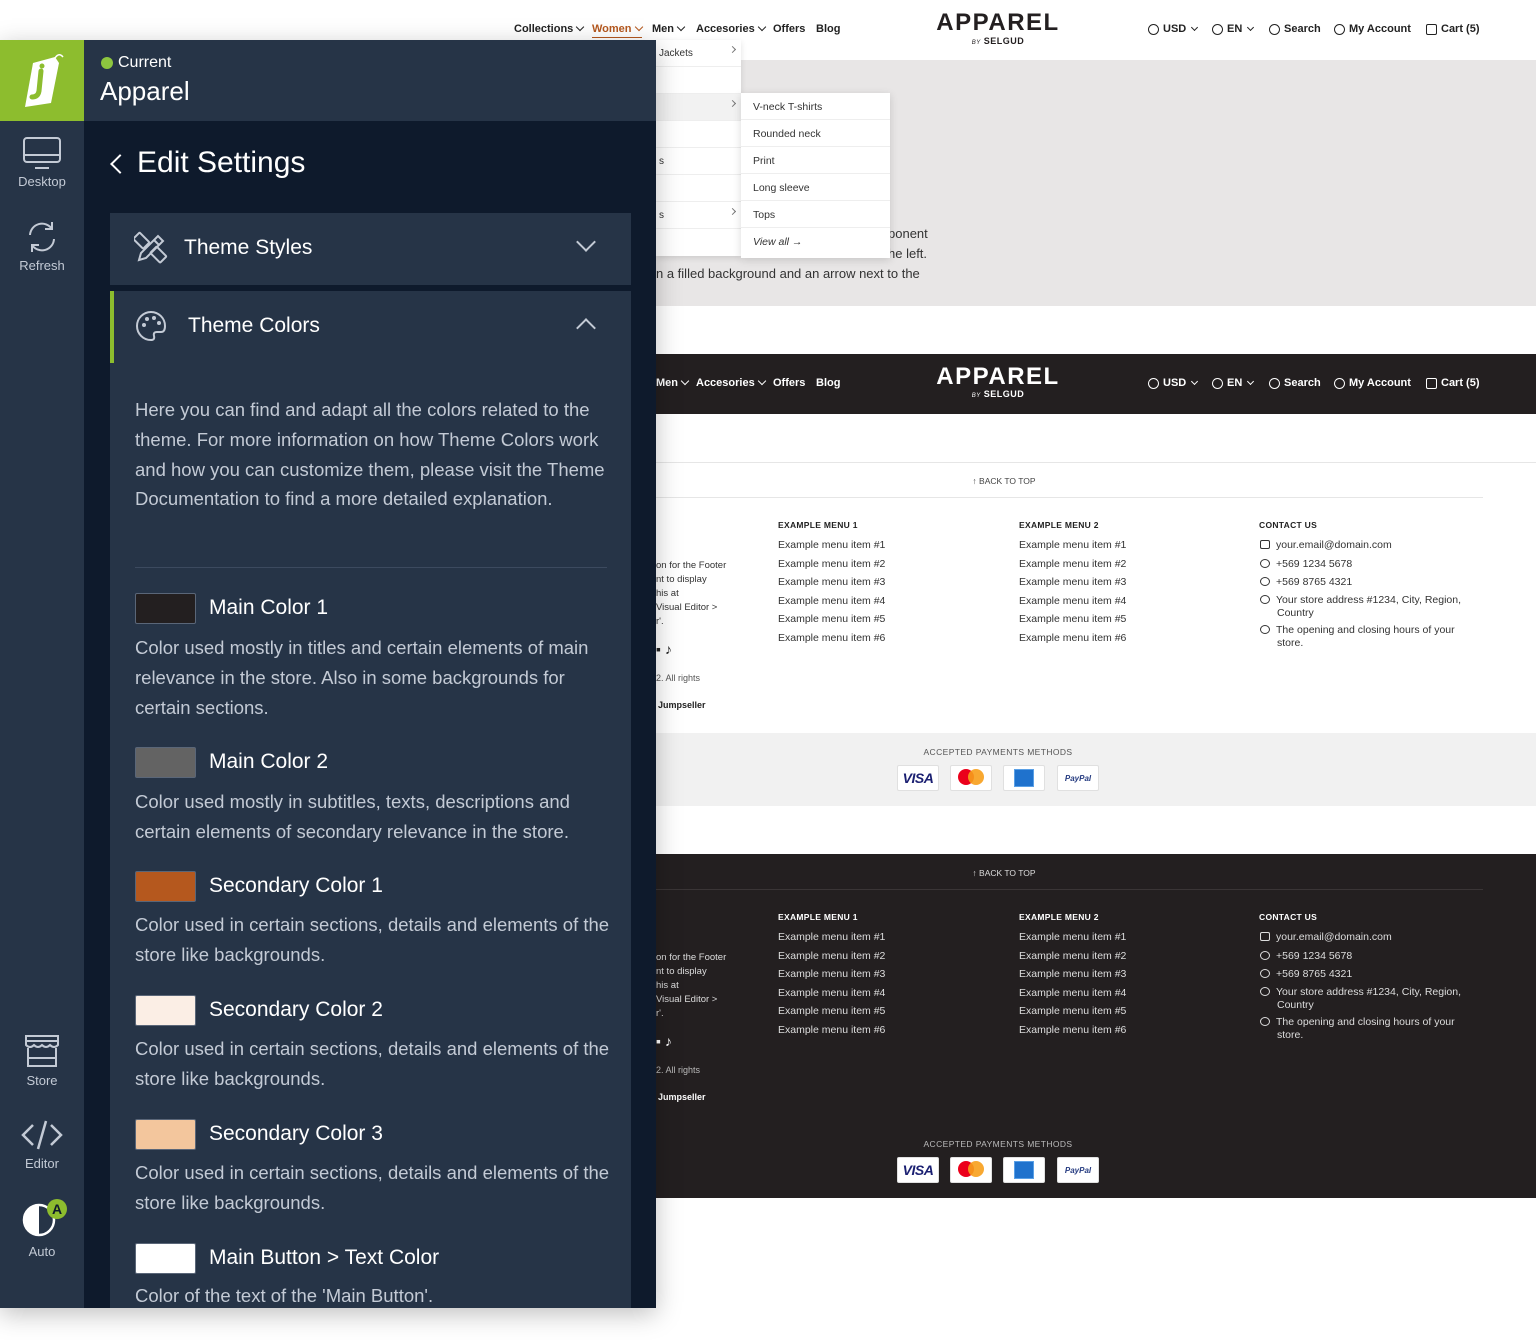 The height and width of the screenshot is (1340, 1536). What do you see at coordinates (998, 377) in the screenshot?
I see `store-logo-dark: APPAREL` at bounding box center [998, 377].